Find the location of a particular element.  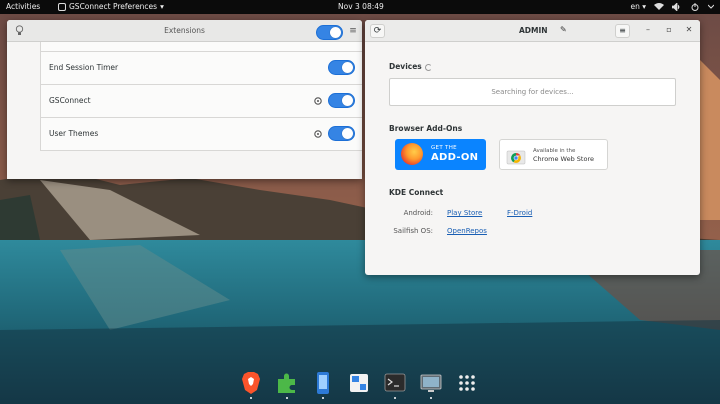

chevron-down-icon is located at coordinates (711, 6).